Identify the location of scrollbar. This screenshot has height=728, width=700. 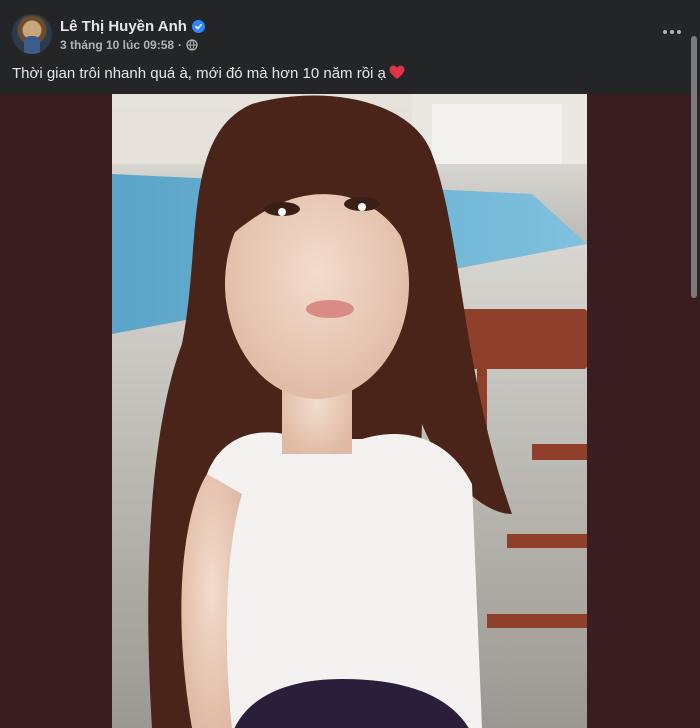
(694, 364).